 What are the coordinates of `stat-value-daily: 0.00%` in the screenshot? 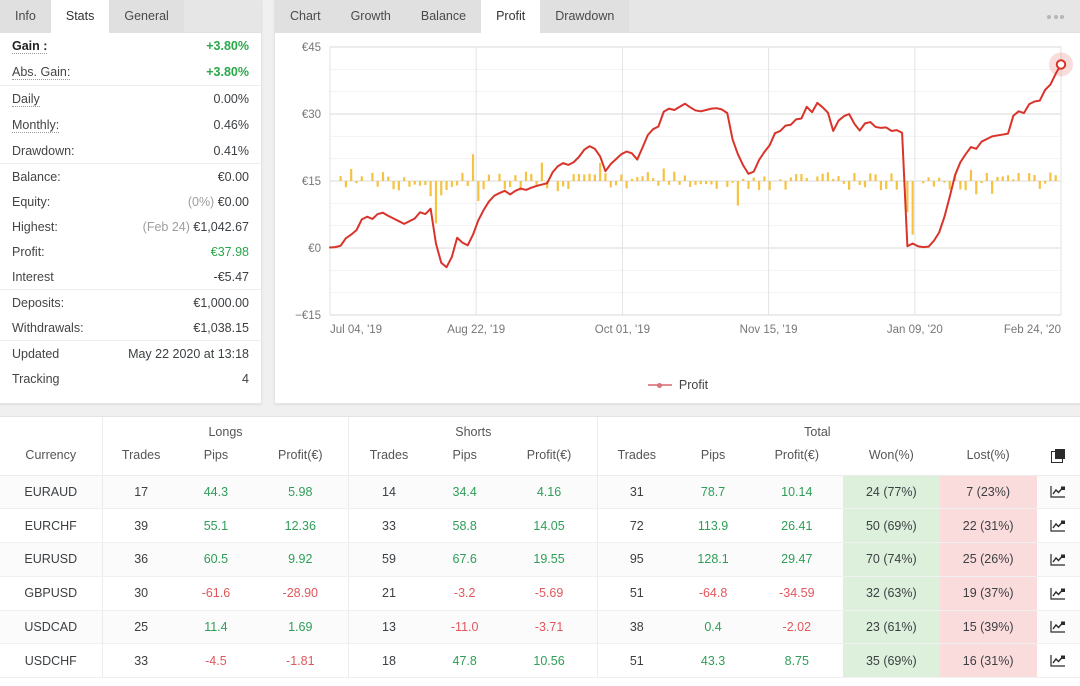 It's located at (231, 99).